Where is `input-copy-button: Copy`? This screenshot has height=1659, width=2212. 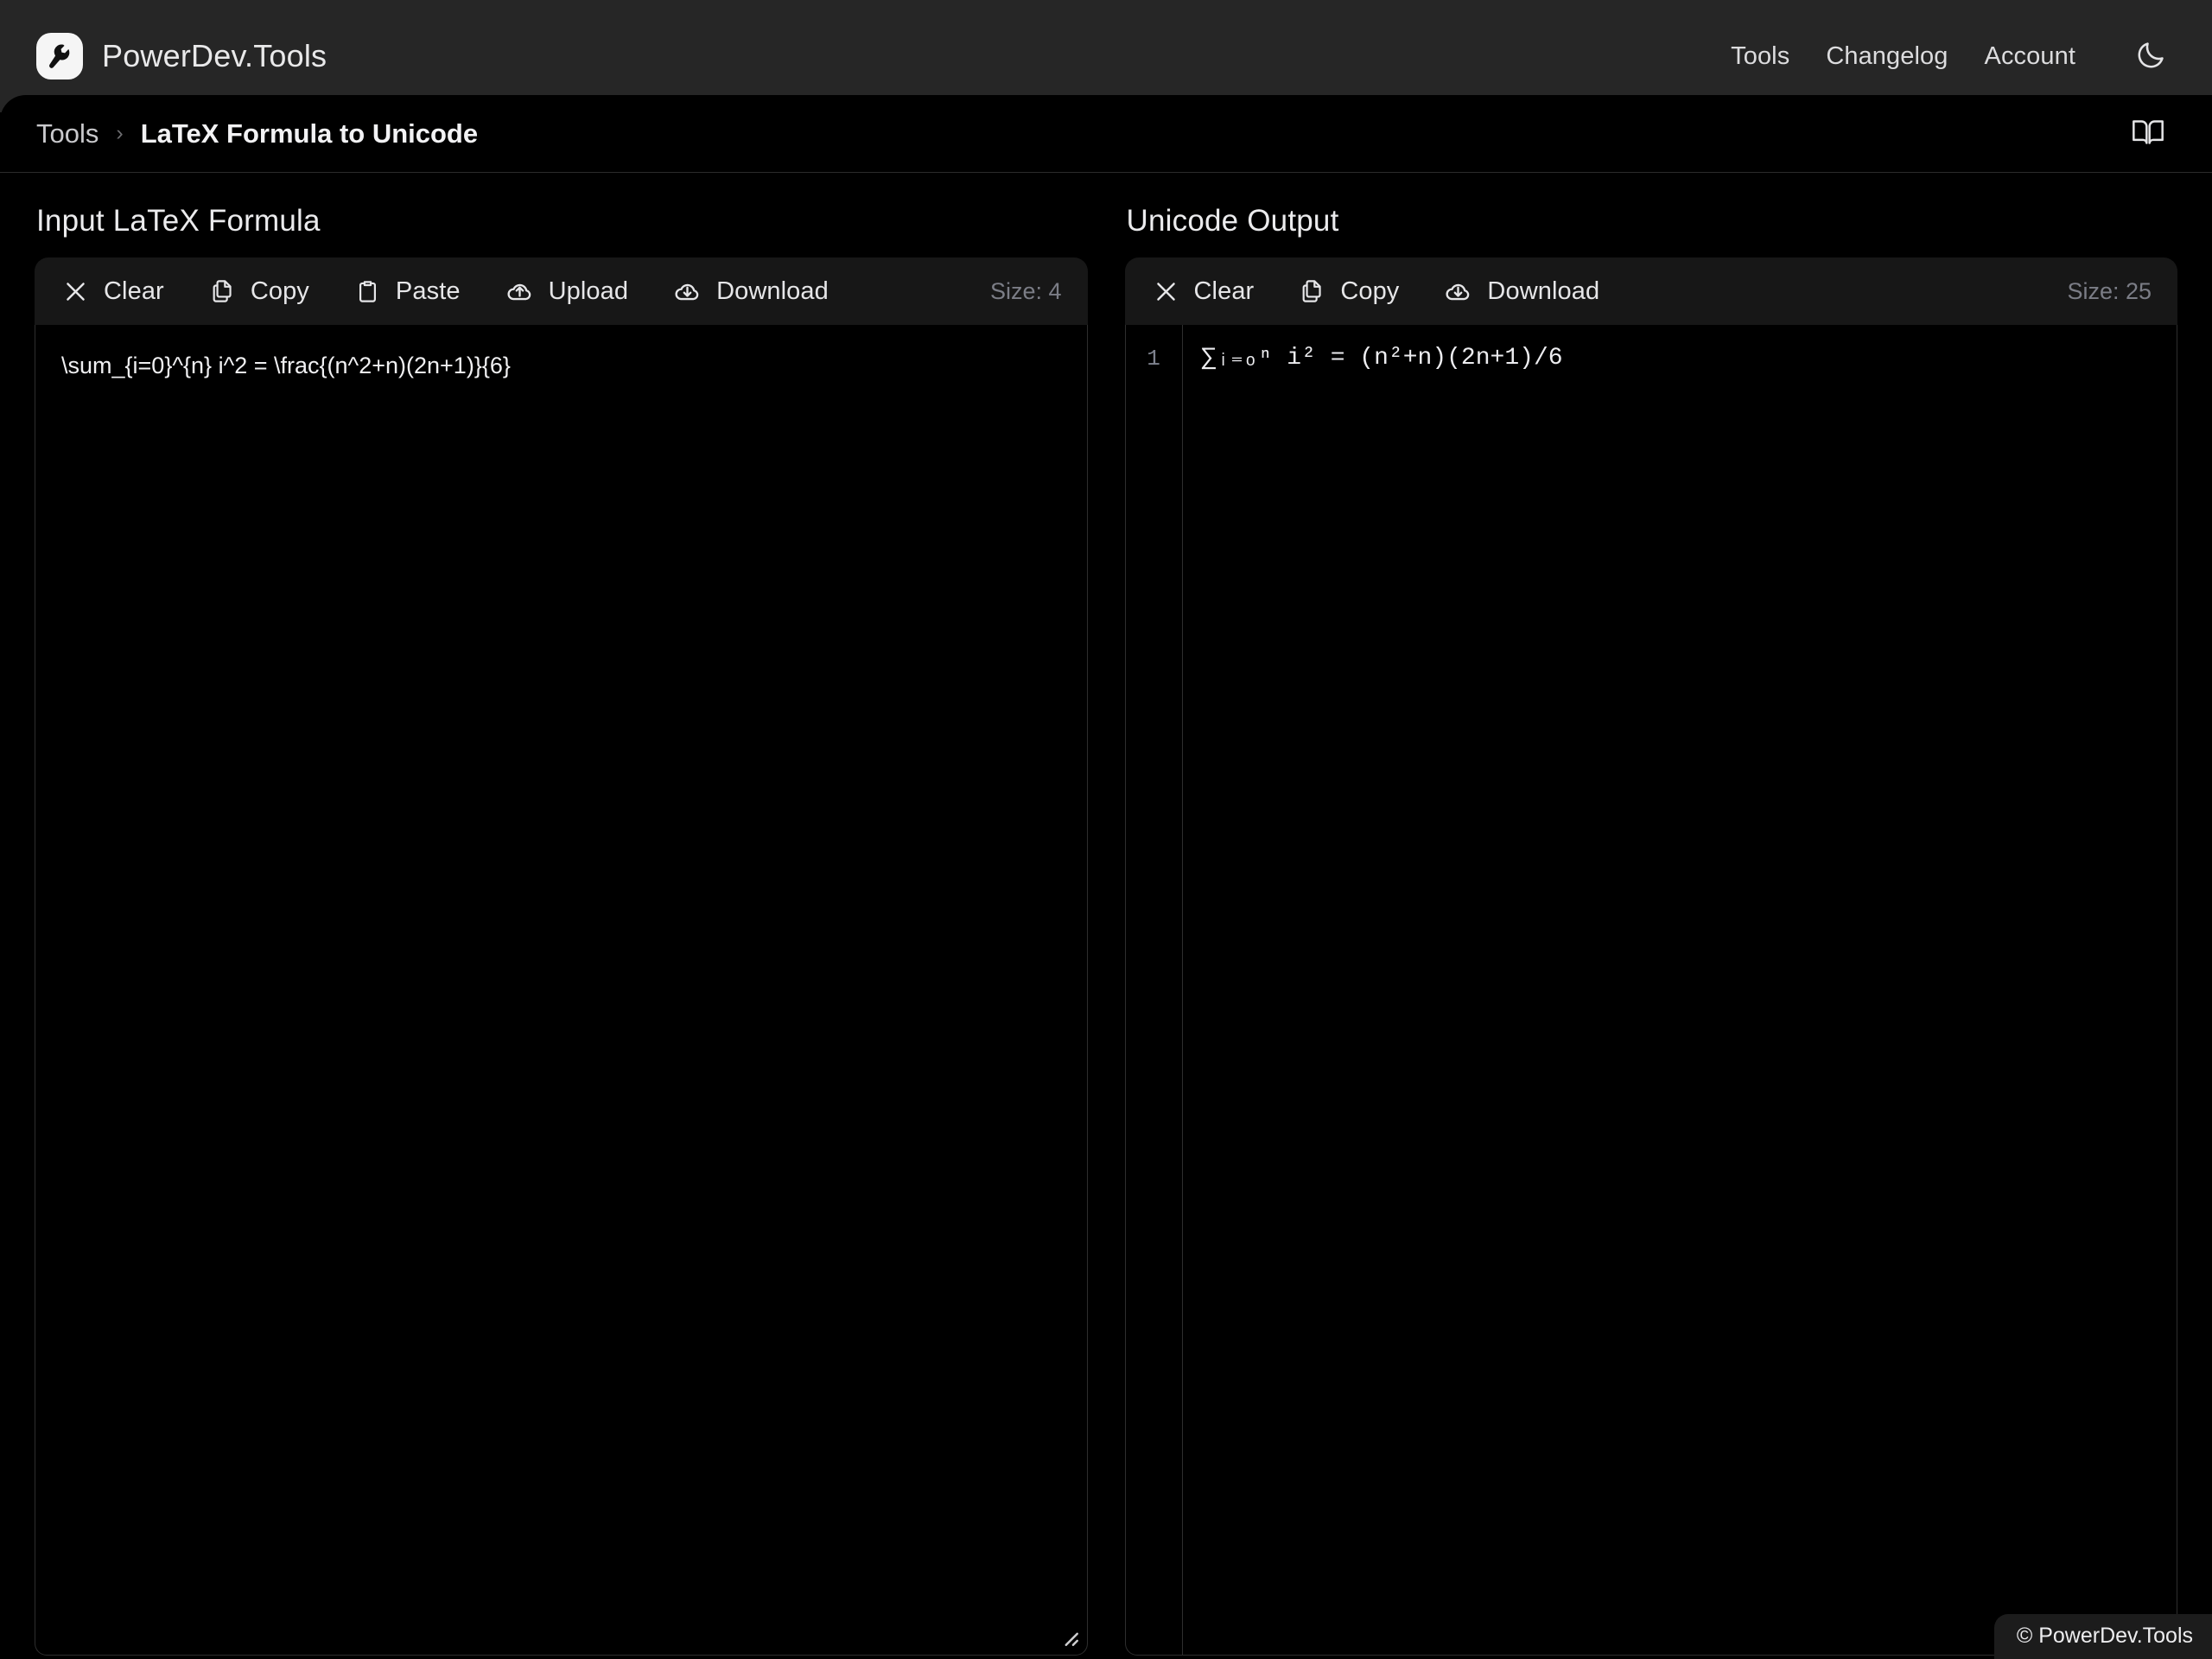
input-copy-button: Copy is located at coordinates (268, 291).